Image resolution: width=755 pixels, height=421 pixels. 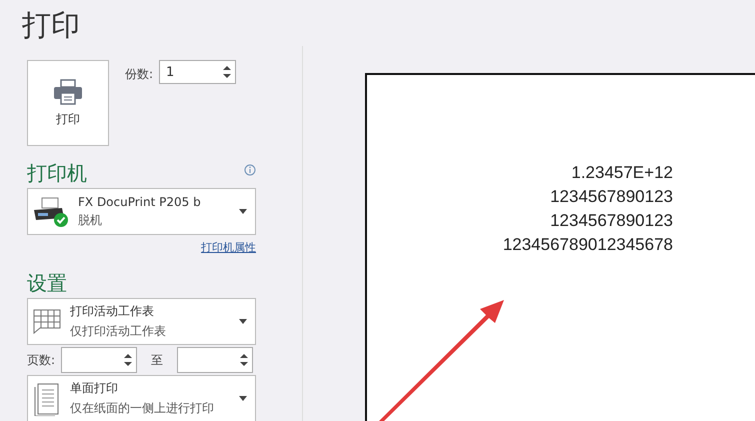 I want to click on settings-heading: 设置, so click(x=47, y=283).